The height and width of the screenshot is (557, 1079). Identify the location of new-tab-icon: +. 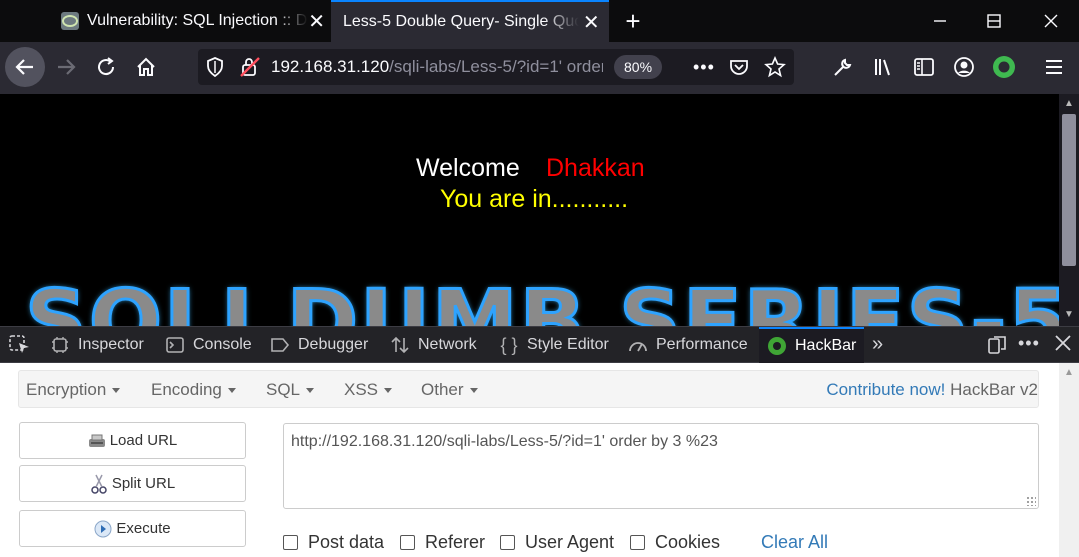
(633, 21).